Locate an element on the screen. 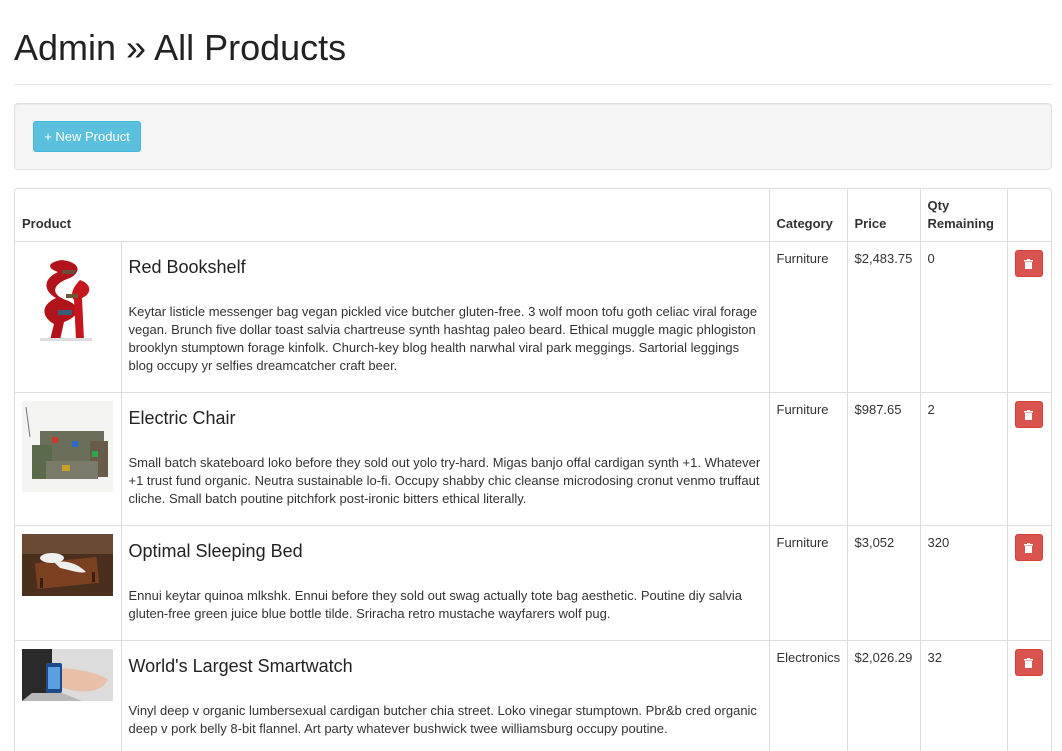  product-name: Red Bookshelf is located at coordinates (187, 267).